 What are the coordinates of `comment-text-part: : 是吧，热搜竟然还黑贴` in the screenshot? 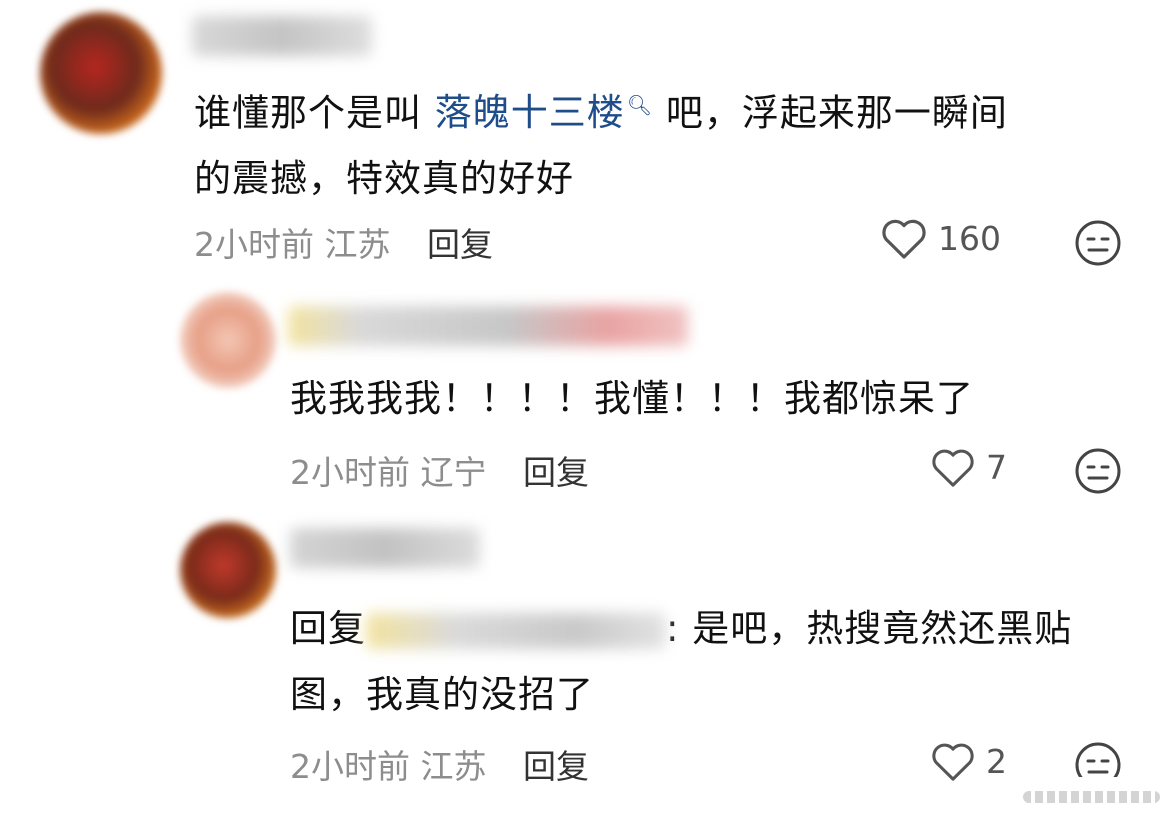 It's located at (869, 628).